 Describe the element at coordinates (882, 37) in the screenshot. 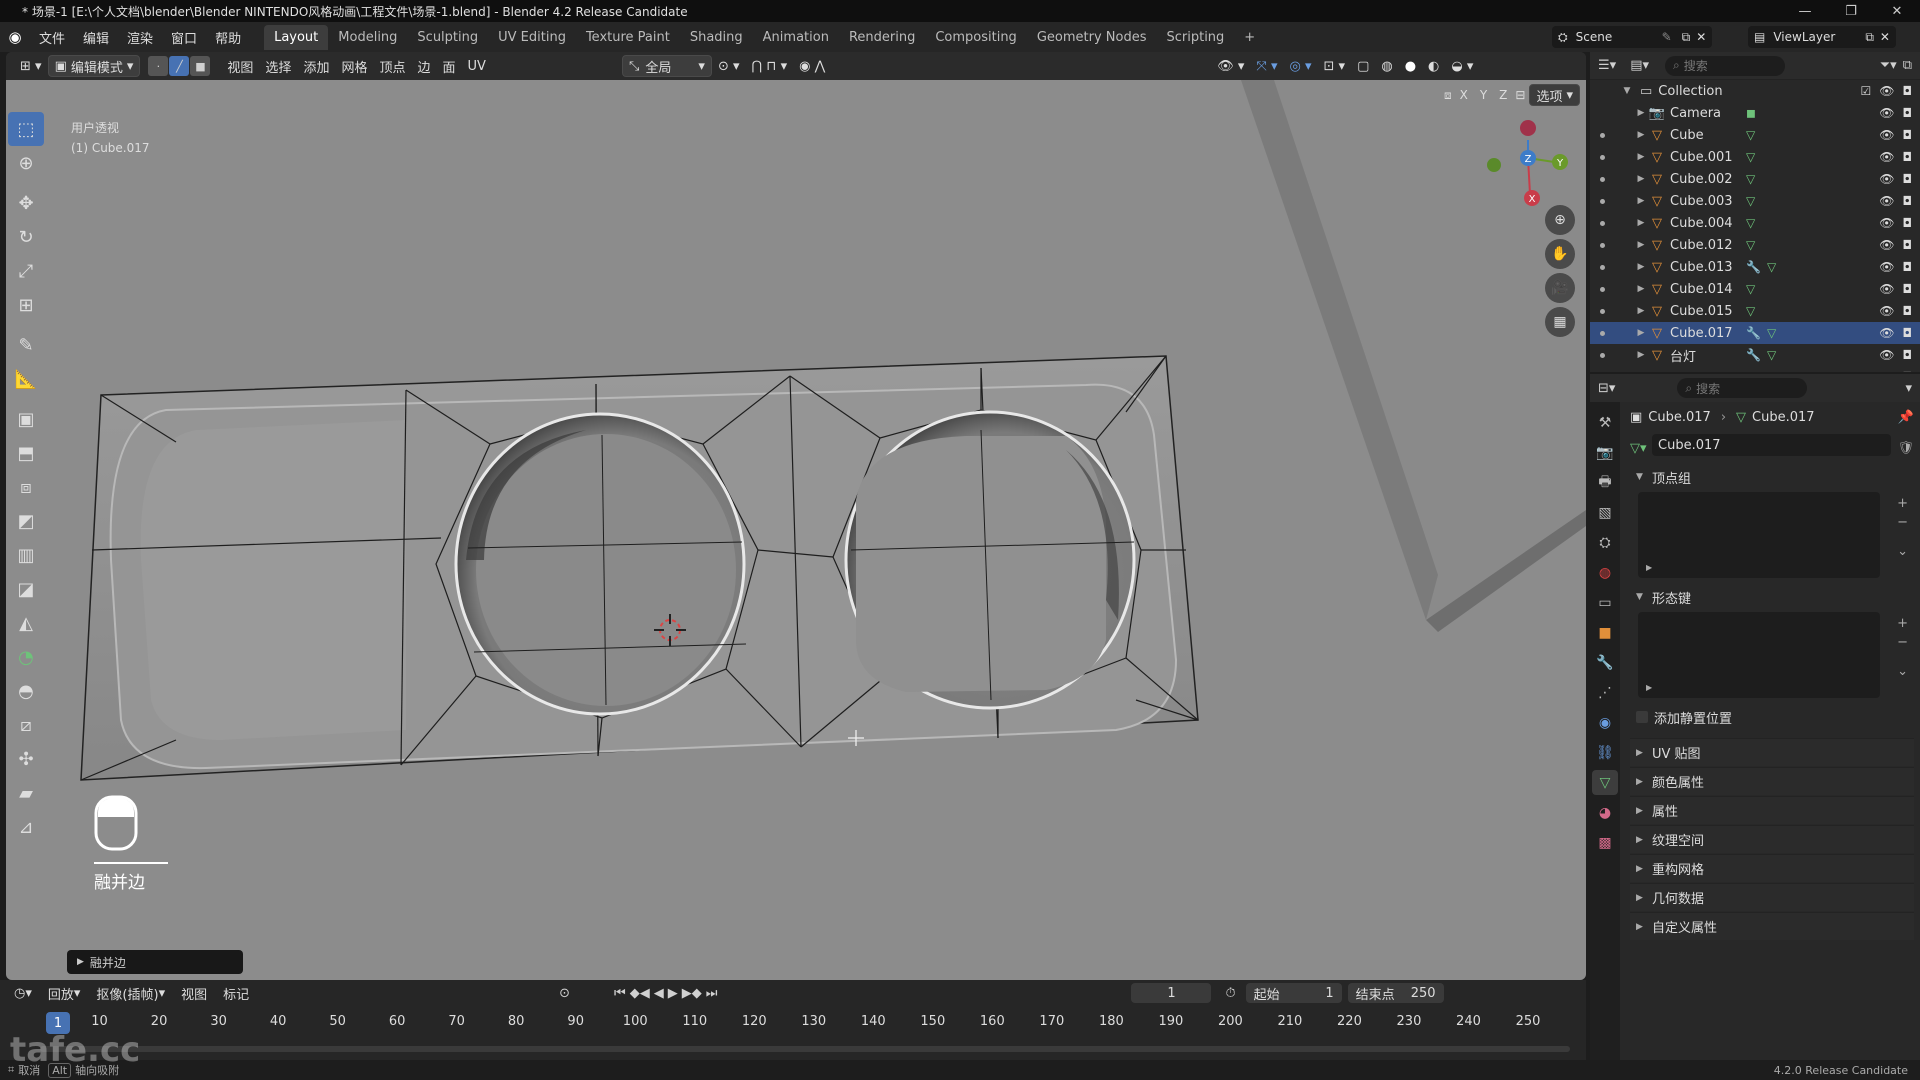

I see `tab-rendering: Rendering` at that location.